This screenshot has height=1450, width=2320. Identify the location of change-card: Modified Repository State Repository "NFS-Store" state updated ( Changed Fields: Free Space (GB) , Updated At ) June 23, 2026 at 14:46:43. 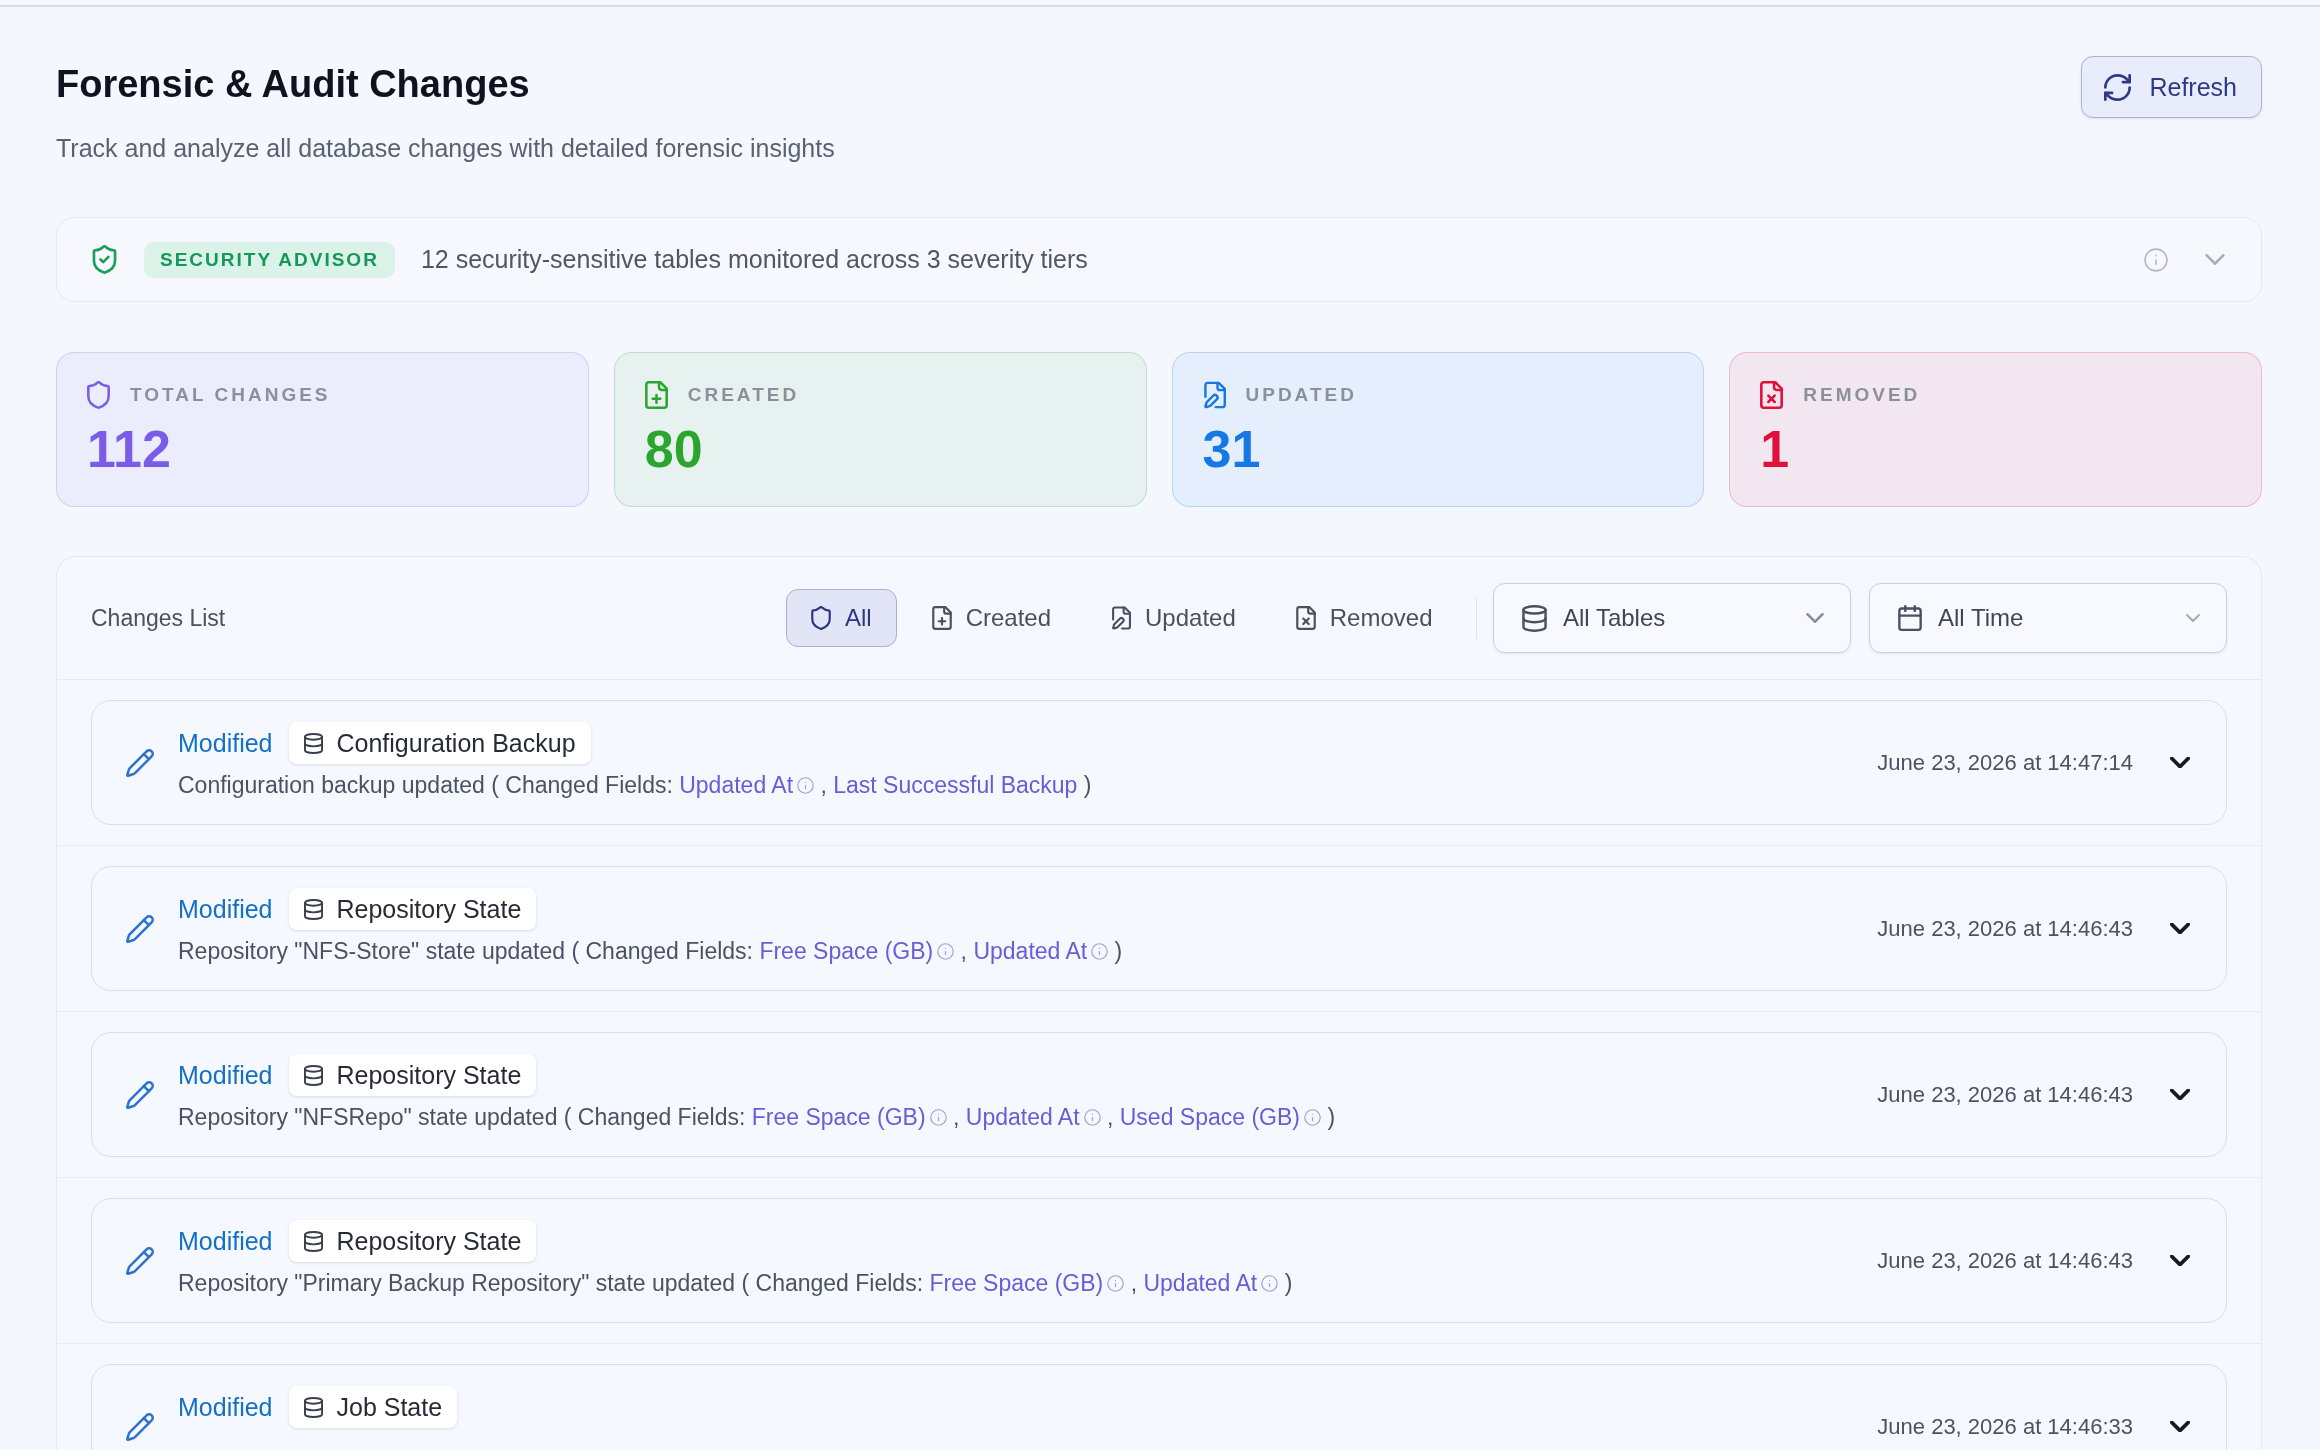
(1159, 928).